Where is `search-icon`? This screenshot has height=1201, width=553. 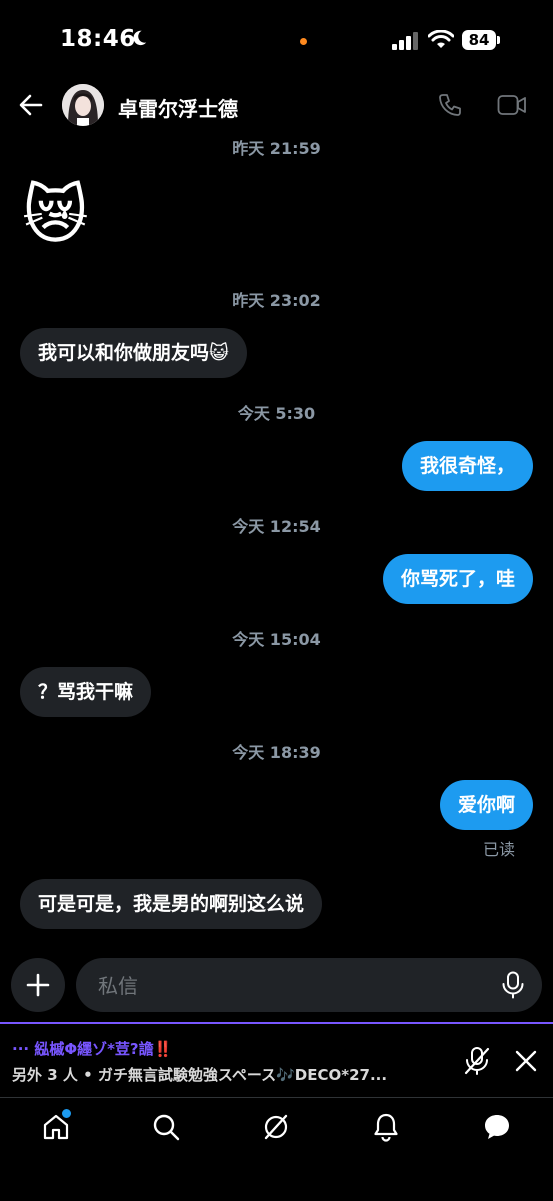 search-icon is located at coordinates (166, 1127).